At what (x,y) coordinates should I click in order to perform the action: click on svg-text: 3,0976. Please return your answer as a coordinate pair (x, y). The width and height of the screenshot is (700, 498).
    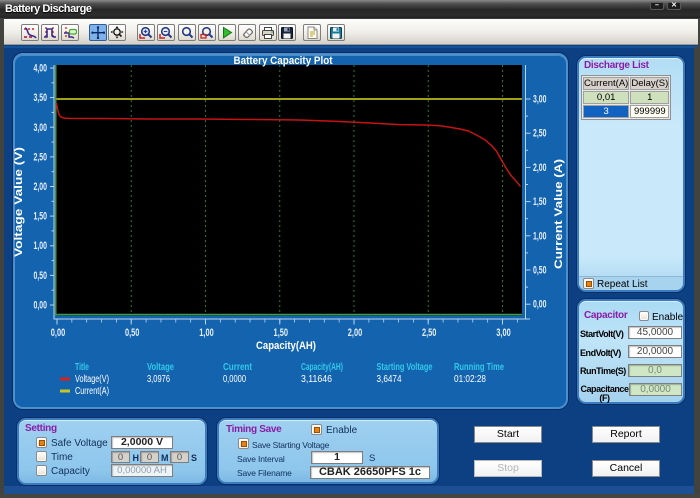
    Looking at the image, I should click on (158, 379).